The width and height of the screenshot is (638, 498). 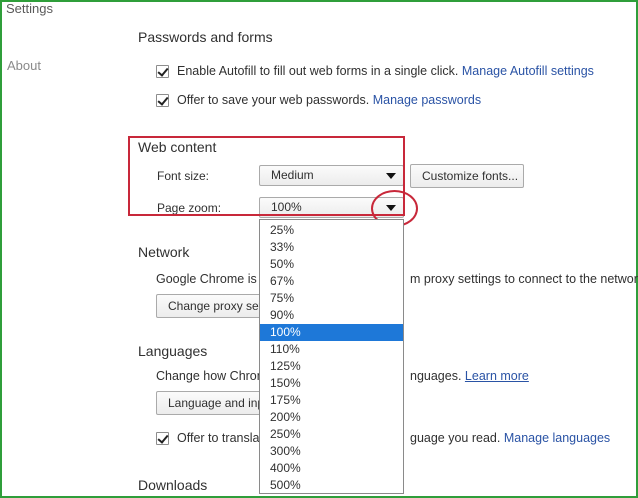 What do you see at coordinates (29, 8) in the screenshot?
I see `settings-title: Settings` at bounding box center [29, 8].